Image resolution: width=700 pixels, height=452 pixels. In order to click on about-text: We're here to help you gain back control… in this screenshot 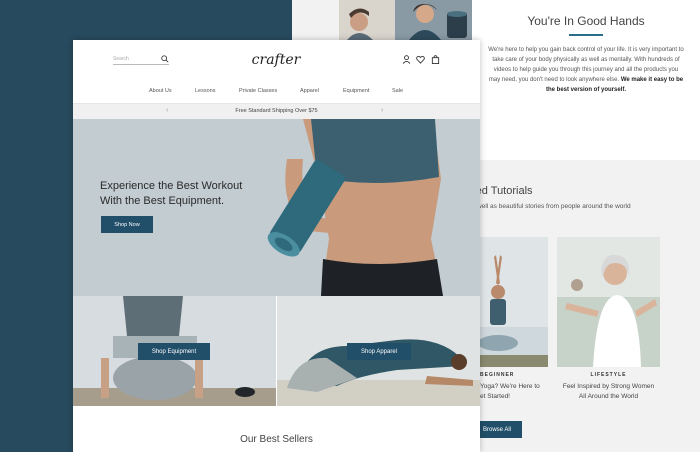, I will do `click(586, 70)`.